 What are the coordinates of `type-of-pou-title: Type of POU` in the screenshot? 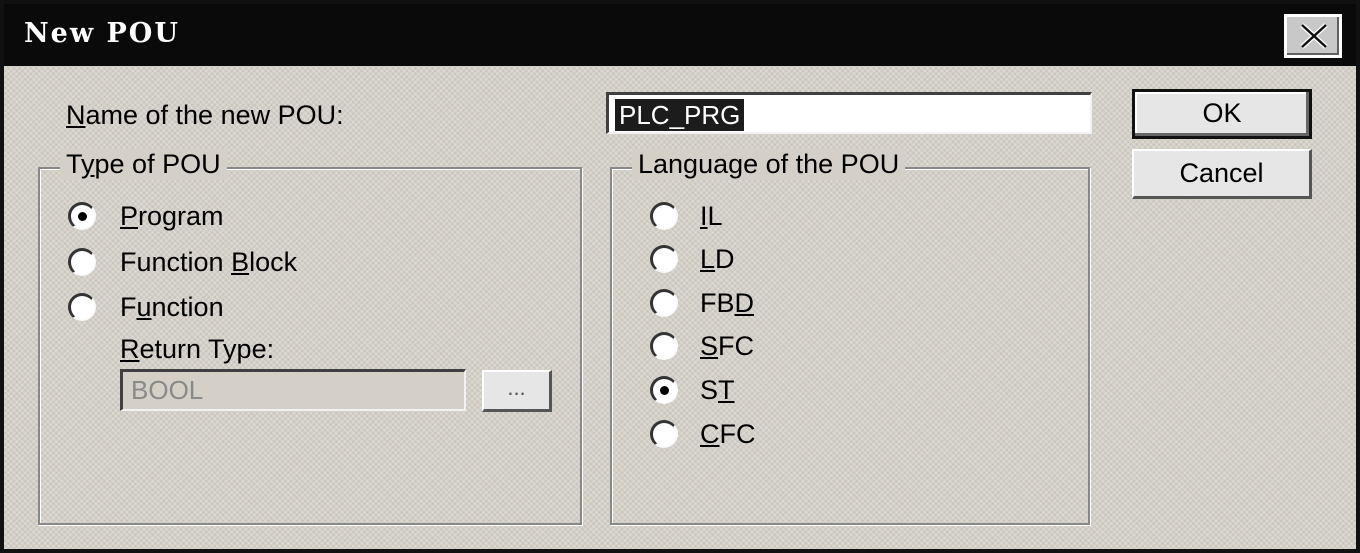 It's located at (143, 164).